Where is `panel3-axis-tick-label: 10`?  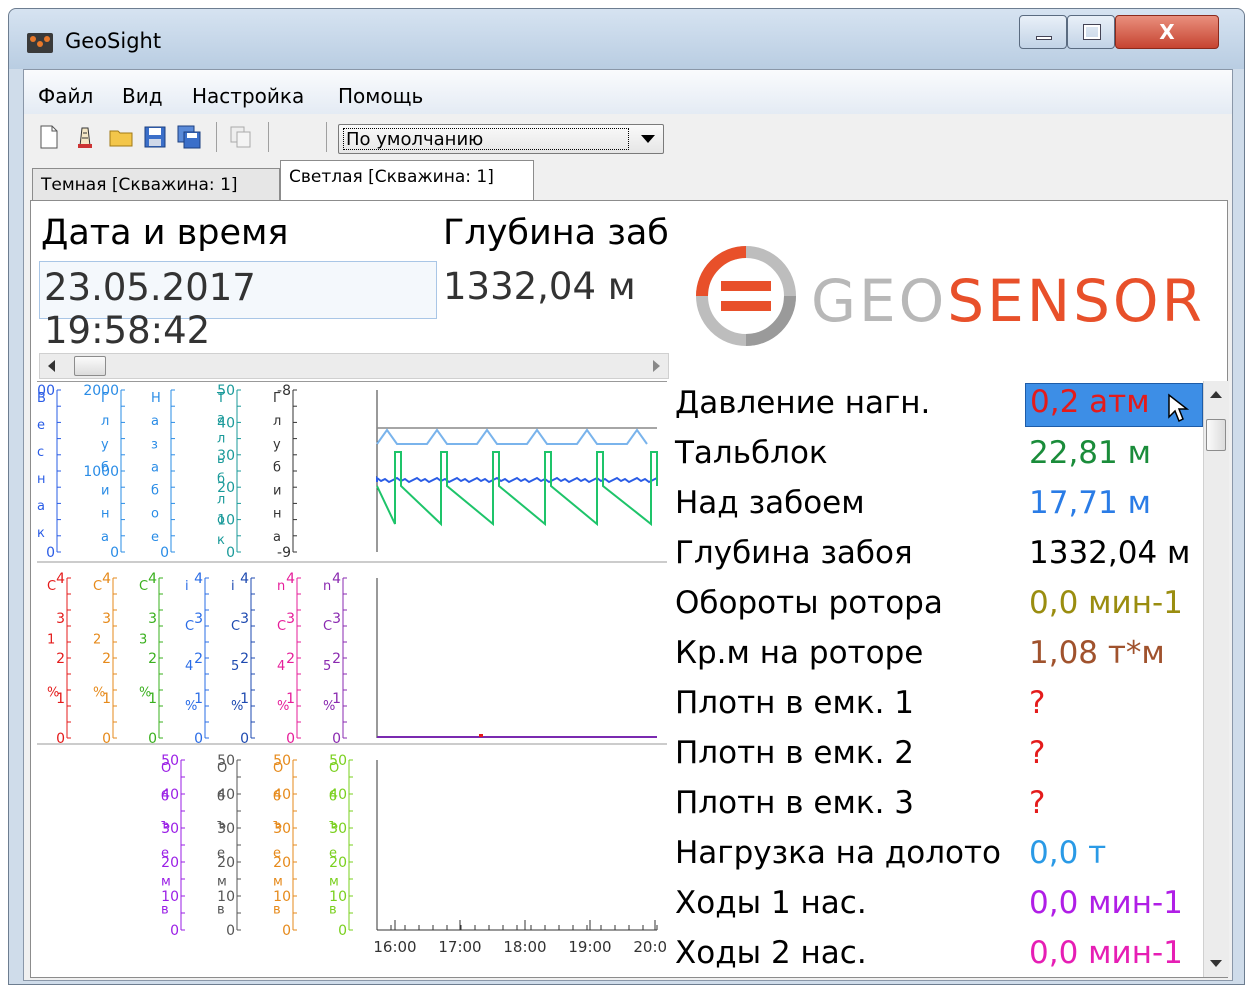 panel3-axis-tick-label: 10 is located at coordinates (282, 897).